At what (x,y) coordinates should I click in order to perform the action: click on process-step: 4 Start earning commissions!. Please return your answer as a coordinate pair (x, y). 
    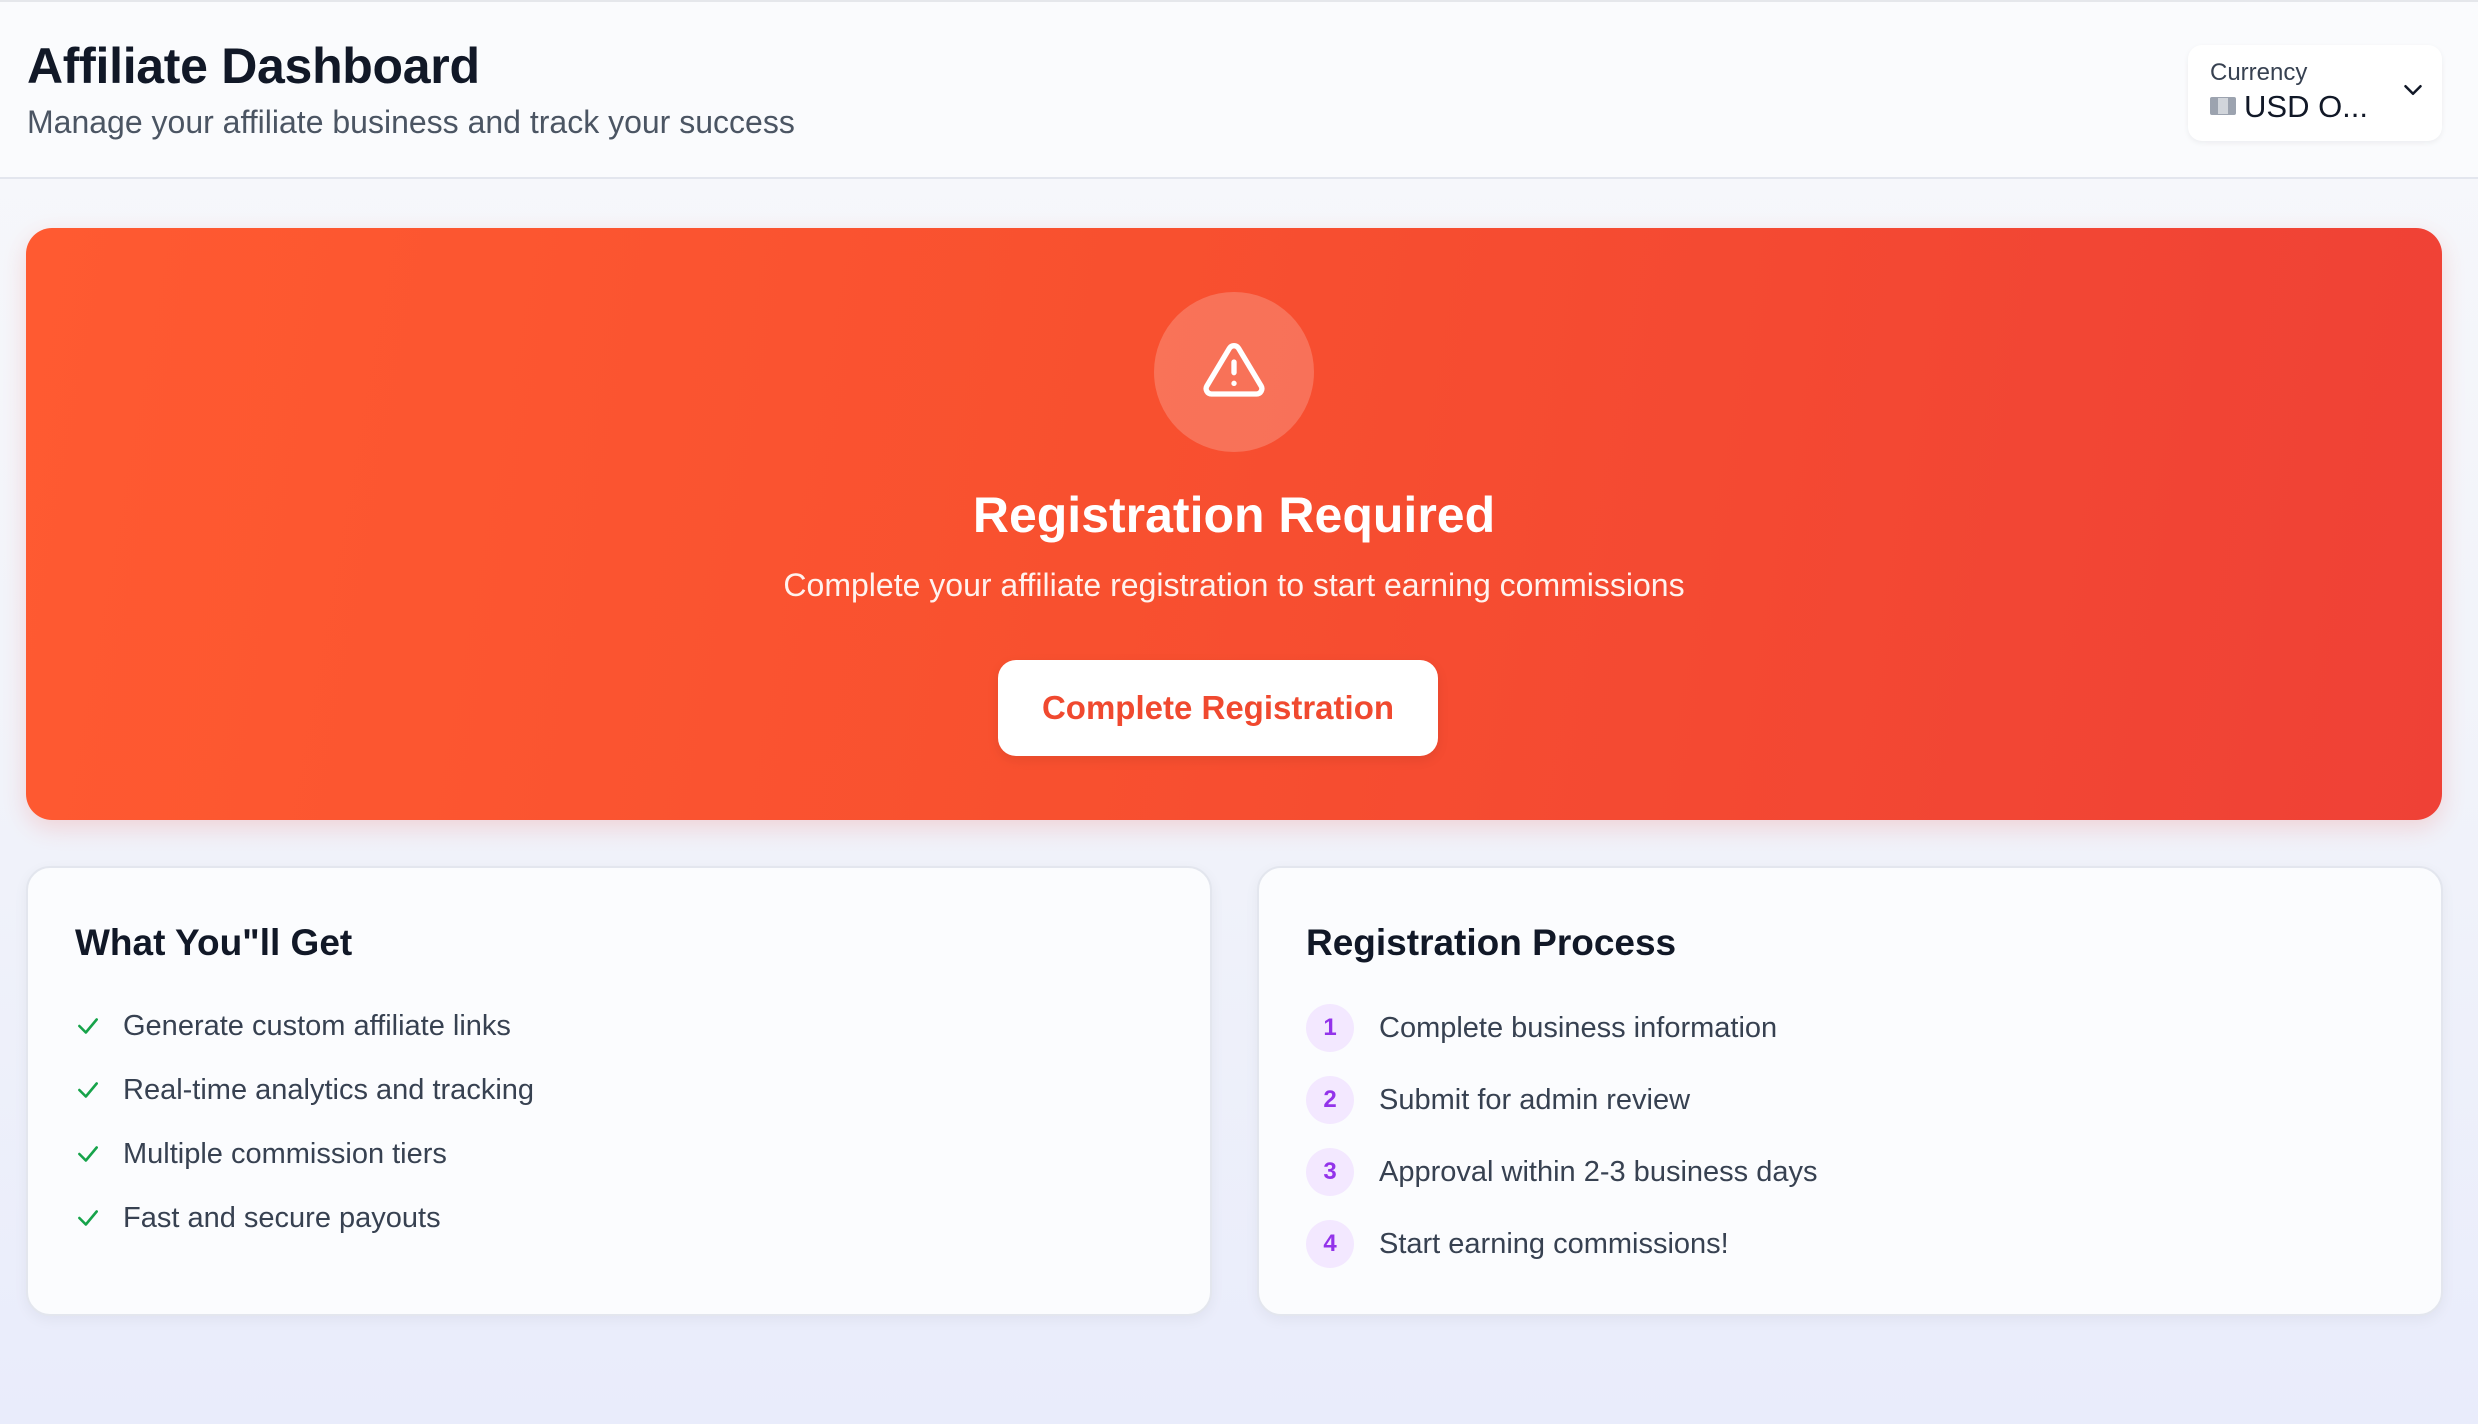
    Looking at the image, I should click on (1517, 1244).